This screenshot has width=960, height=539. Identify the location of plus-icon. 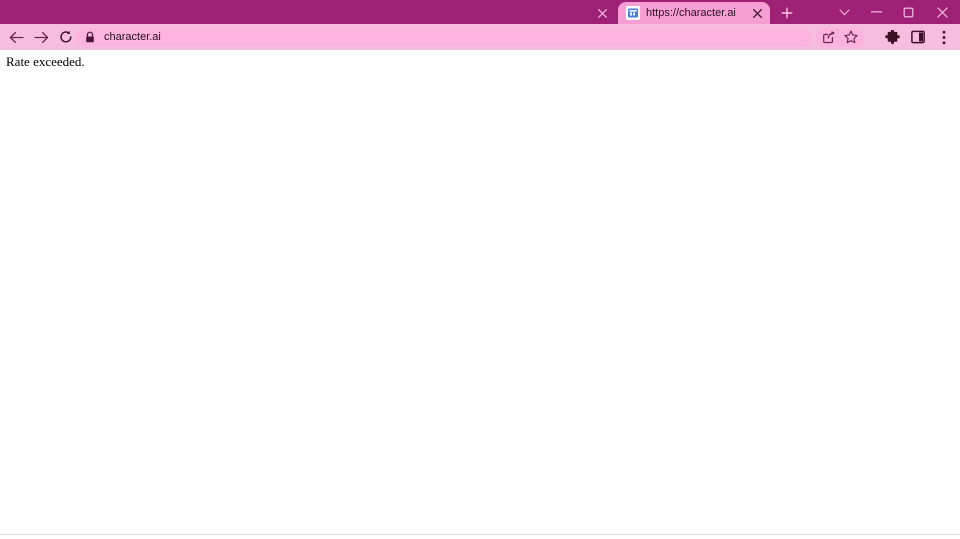
(787, 13).